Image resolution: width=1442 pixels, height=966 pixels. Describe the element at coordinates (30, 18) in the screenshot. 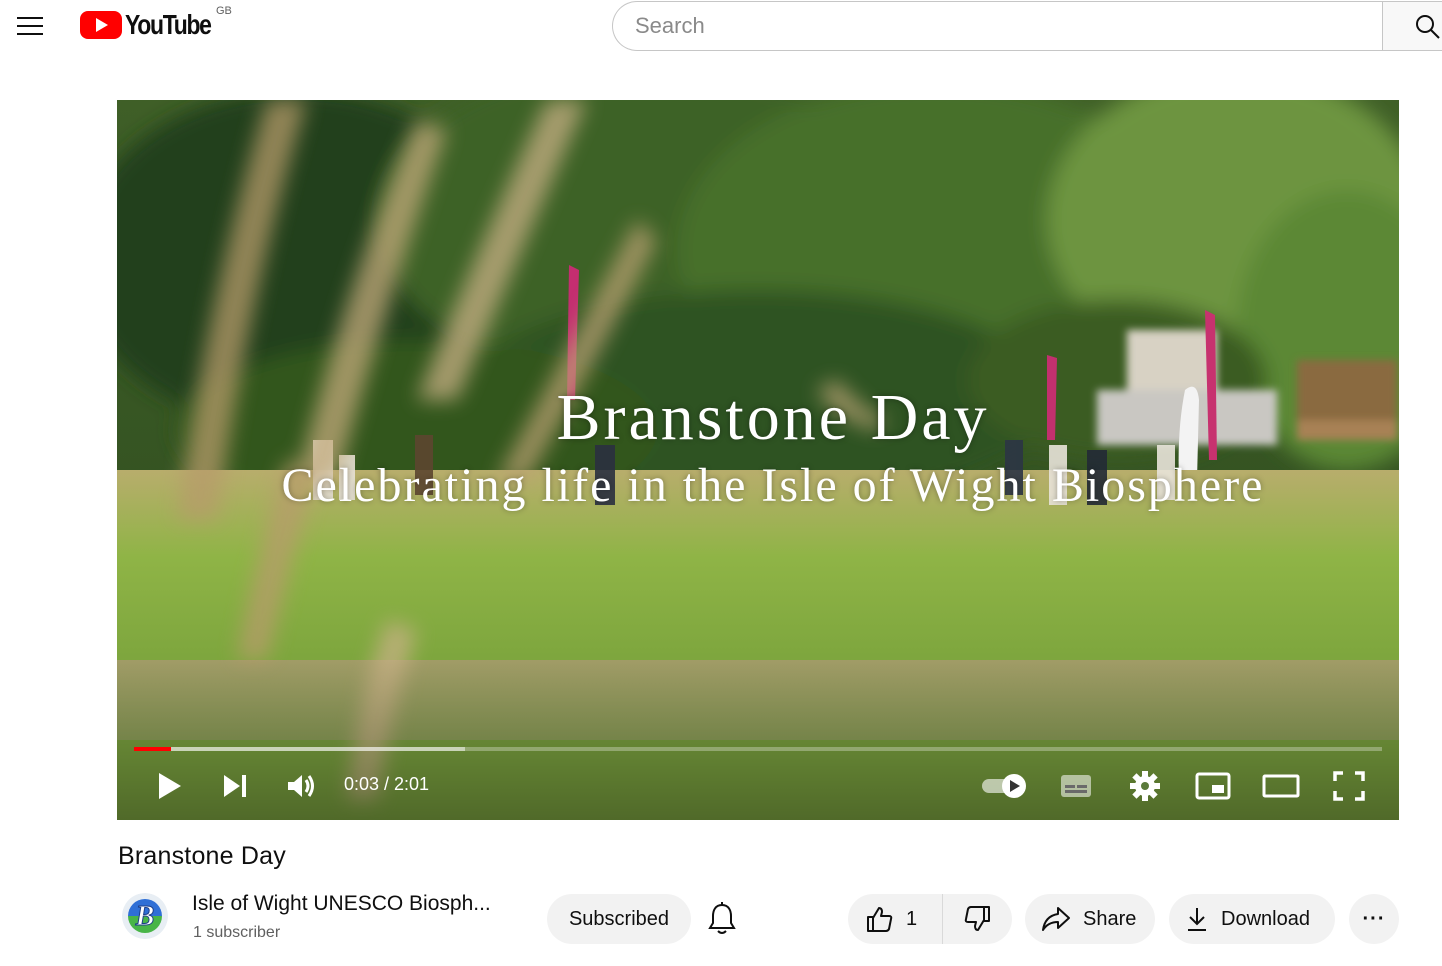

I see `hamburger-menu-icon` at that location.